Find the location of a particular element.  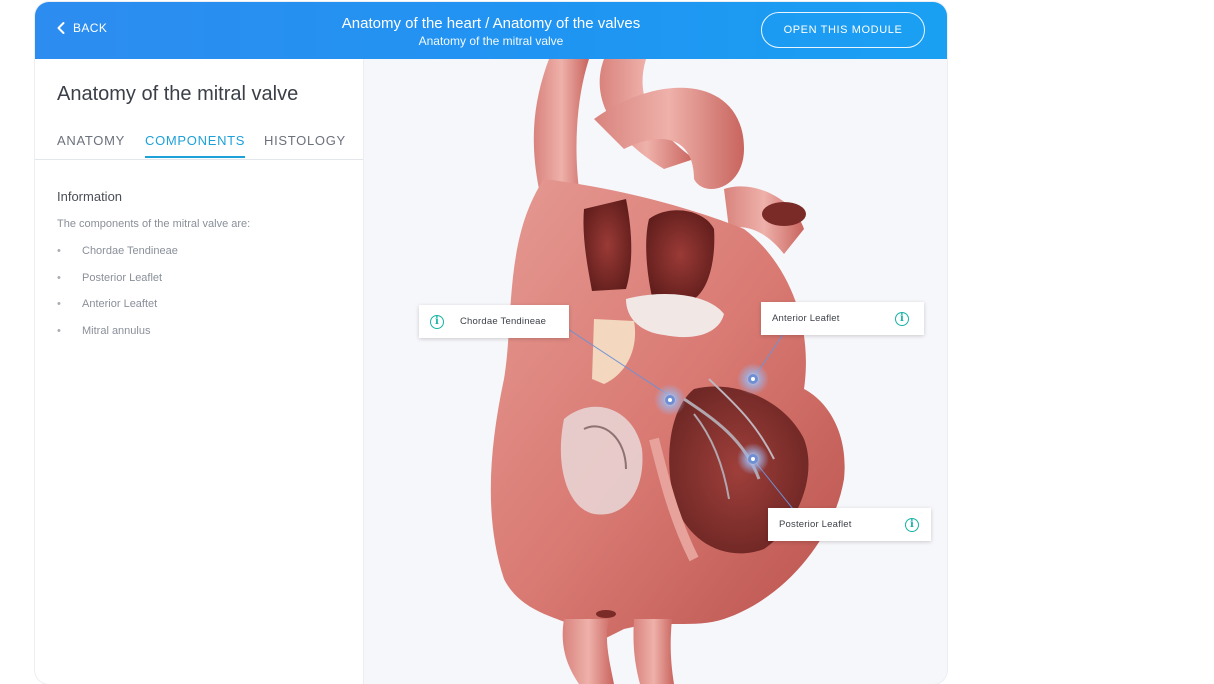

list-item-label: Mitral annulus is located at coordinates (116, 330).